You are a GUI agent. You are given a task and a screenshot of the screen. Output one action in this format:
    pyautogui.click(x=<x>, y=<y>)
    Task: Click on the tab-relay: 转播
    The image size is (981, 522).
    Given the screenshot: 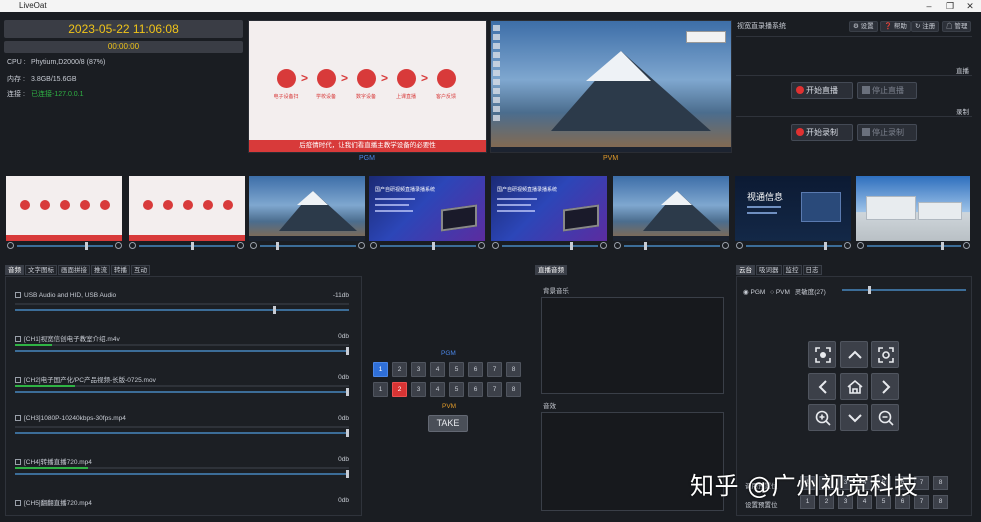 What is the action you would take?
    pyautogui.click(x=120, y=270)
    